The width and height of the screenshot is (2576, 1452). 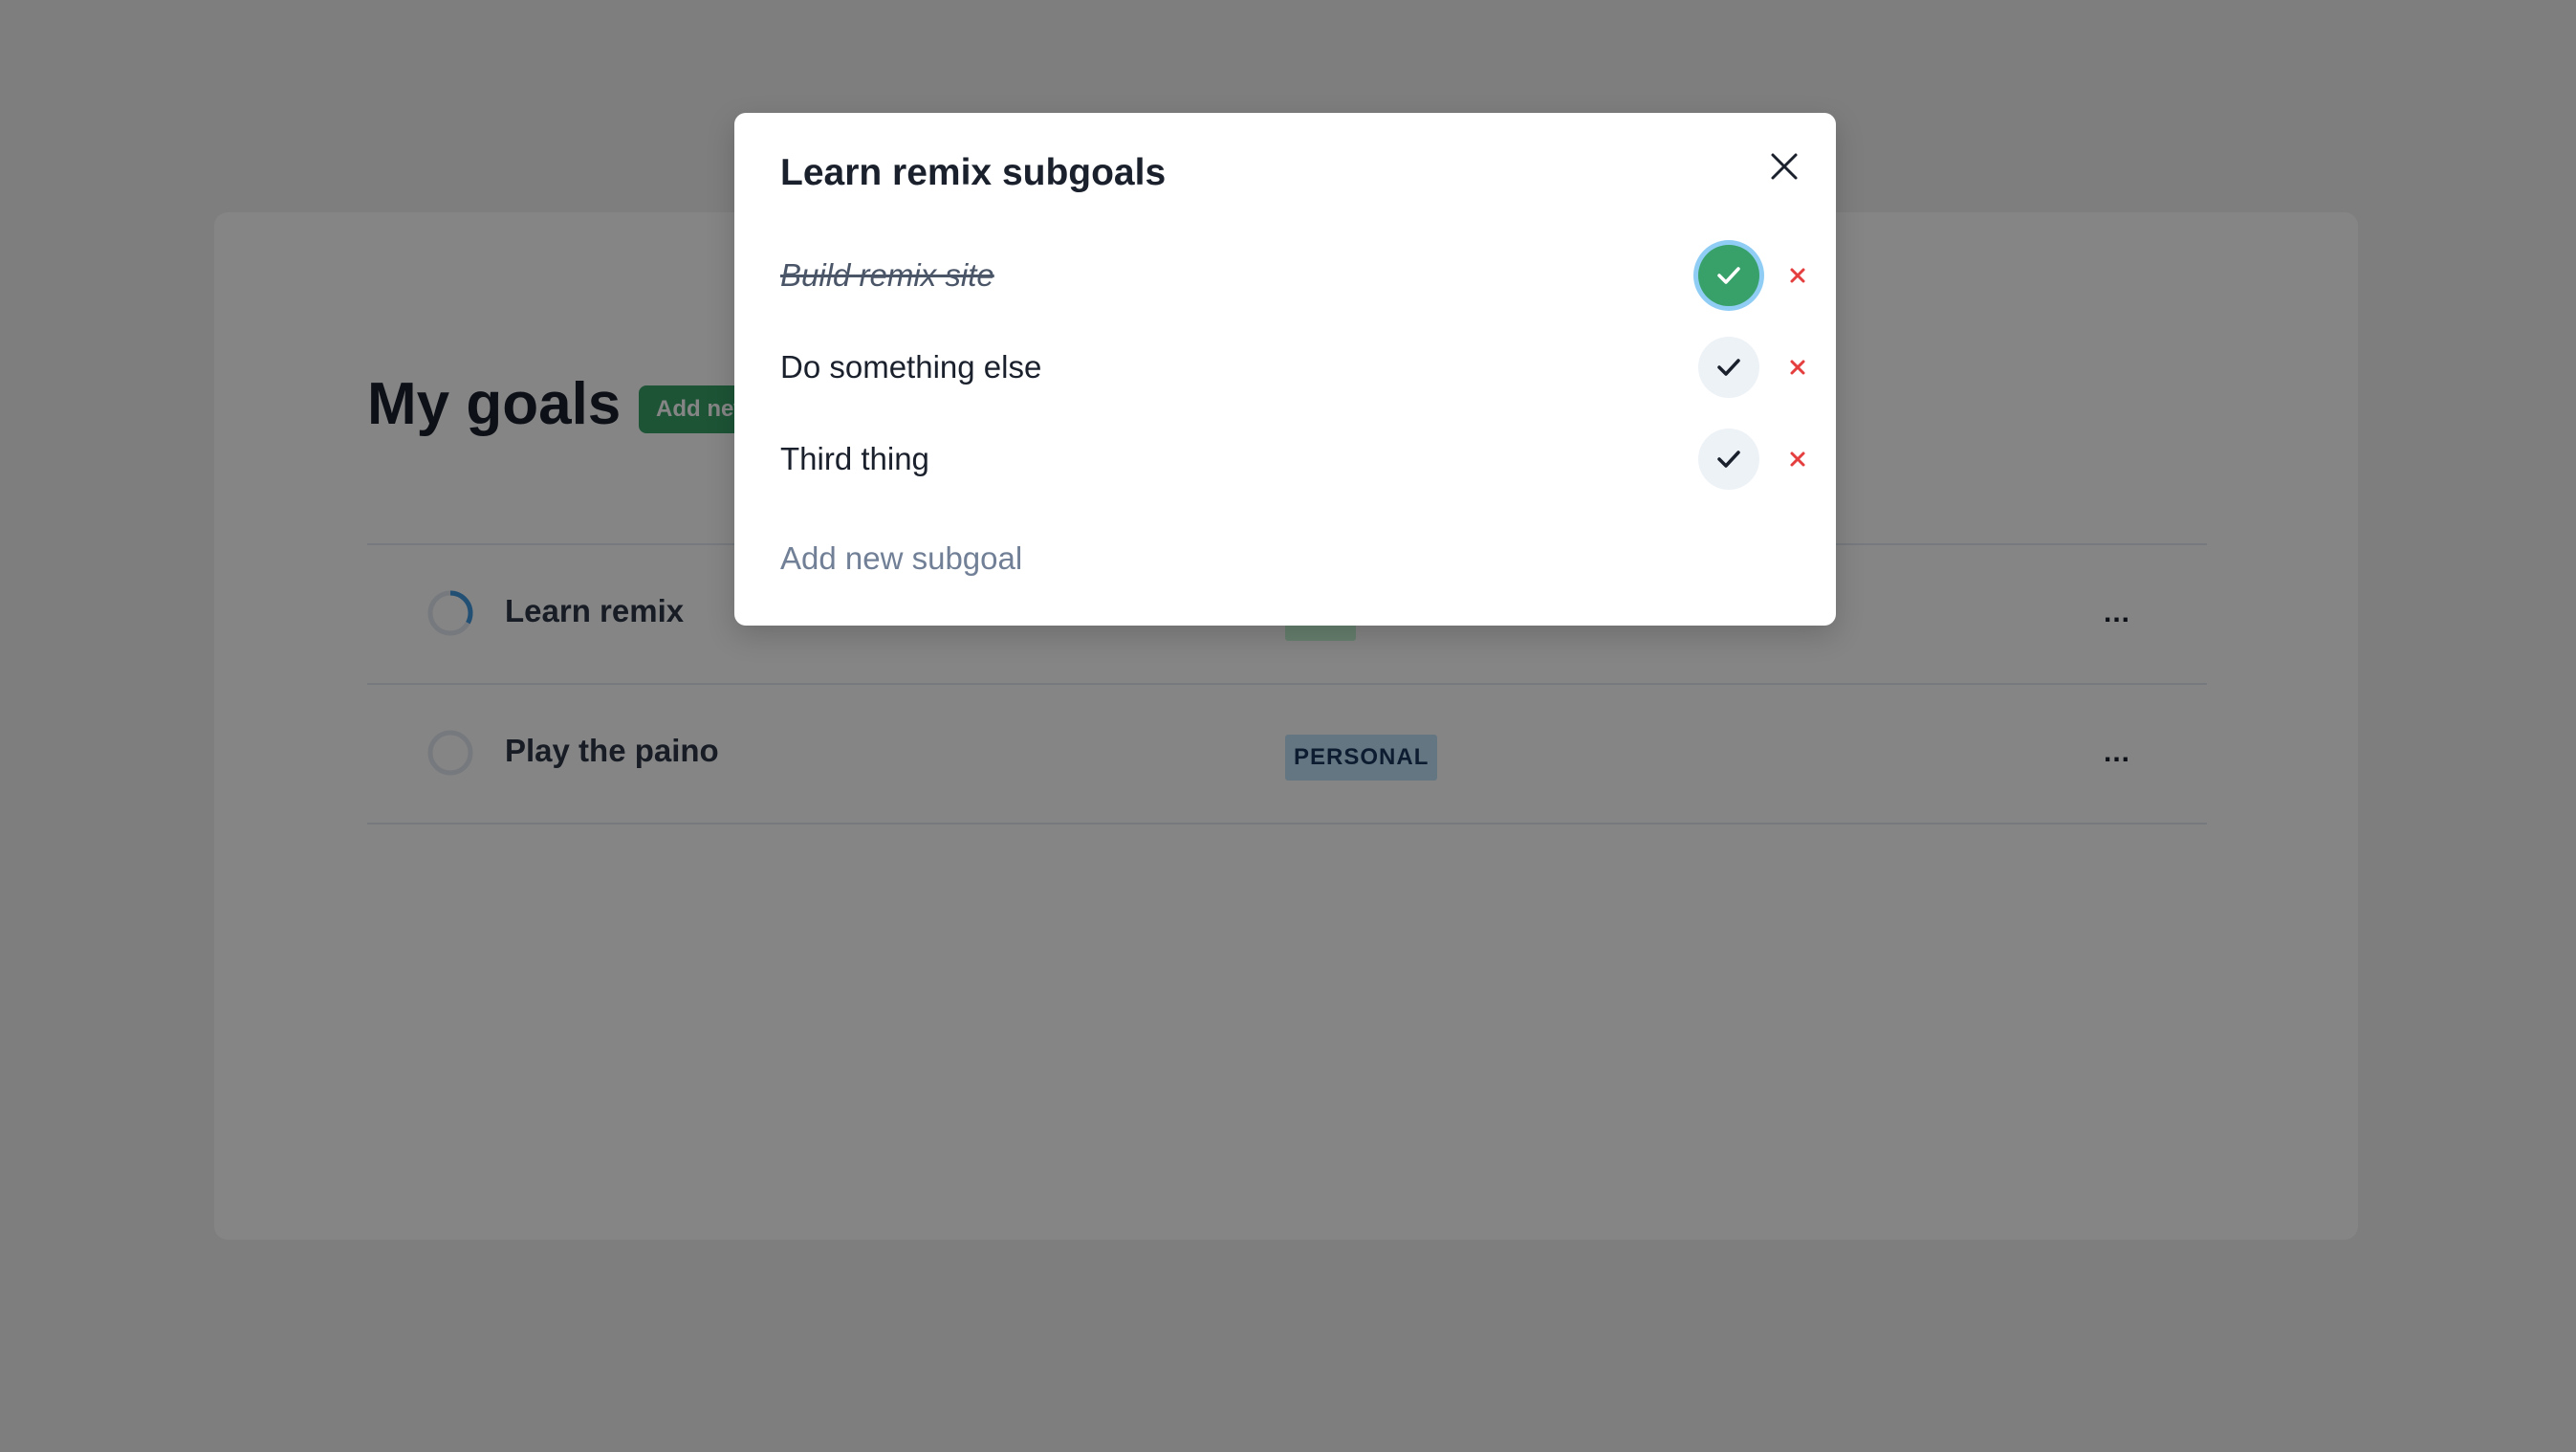 I want to click on subgoal-text: Third thing, so click(x=854, y=458).